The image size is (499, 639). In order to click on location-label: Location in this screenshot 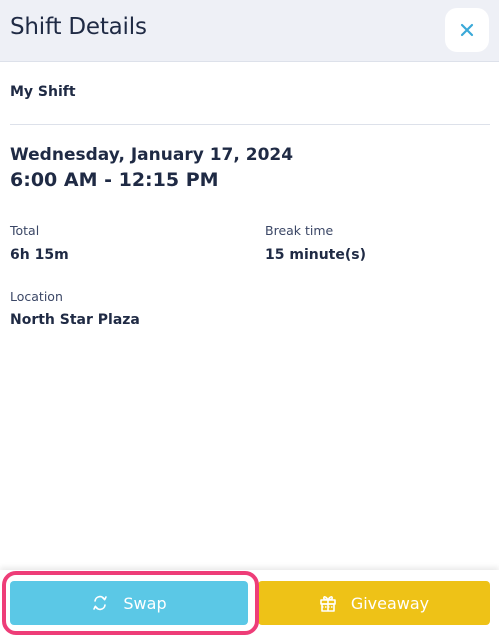, I will do `click(36, 296)`.